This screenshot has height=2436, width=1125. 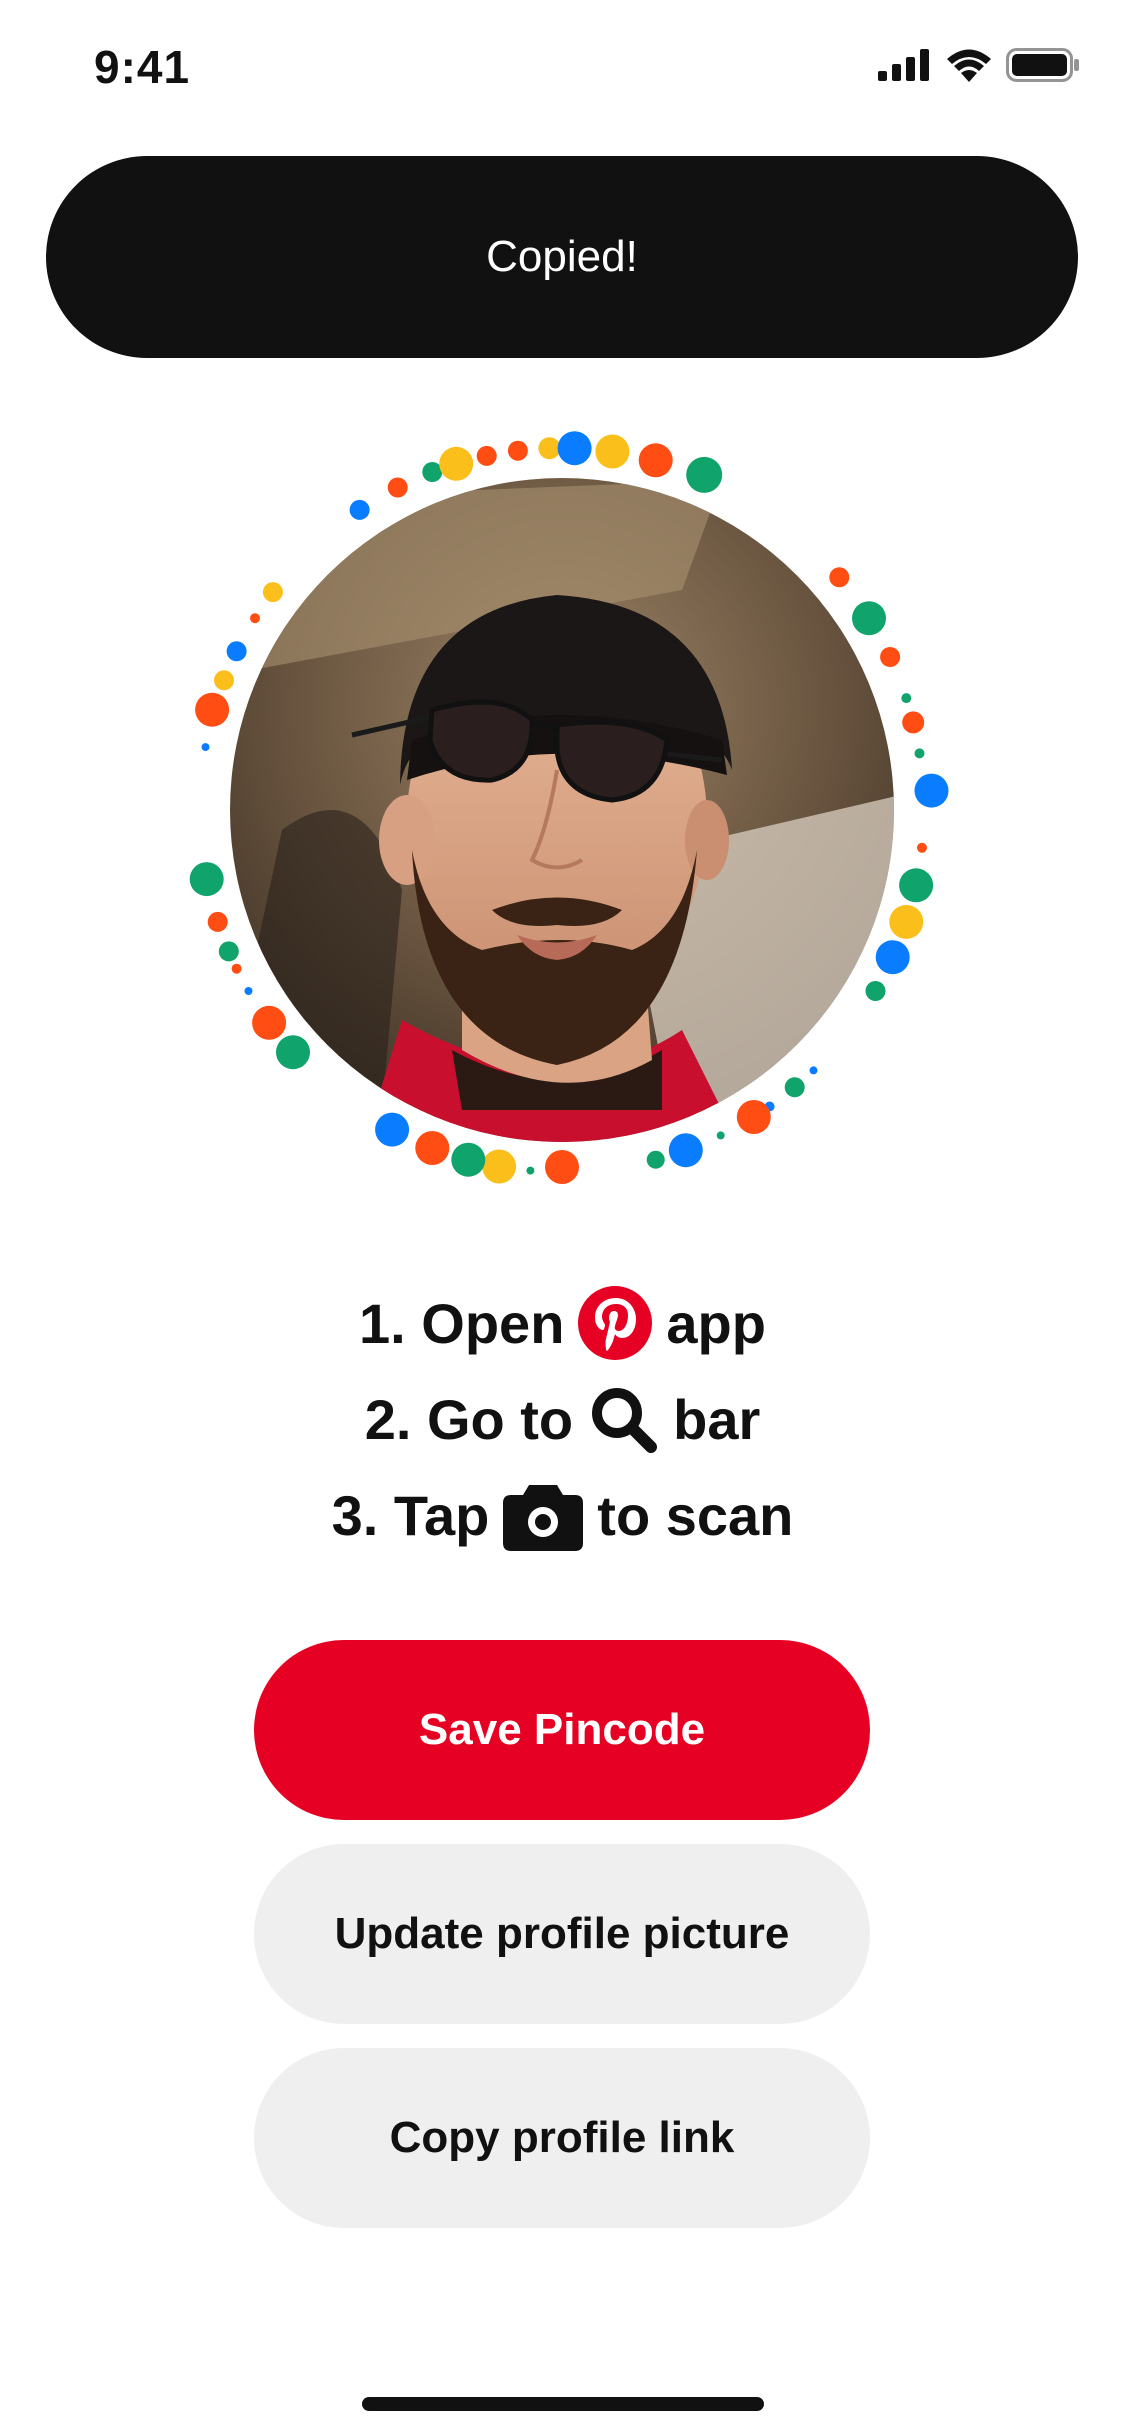 What do you see at coordinates (562, 2138) in the screenshot?
I see `copy-profile-link-button: Copy profile link` at bounding box center [562, 2138].